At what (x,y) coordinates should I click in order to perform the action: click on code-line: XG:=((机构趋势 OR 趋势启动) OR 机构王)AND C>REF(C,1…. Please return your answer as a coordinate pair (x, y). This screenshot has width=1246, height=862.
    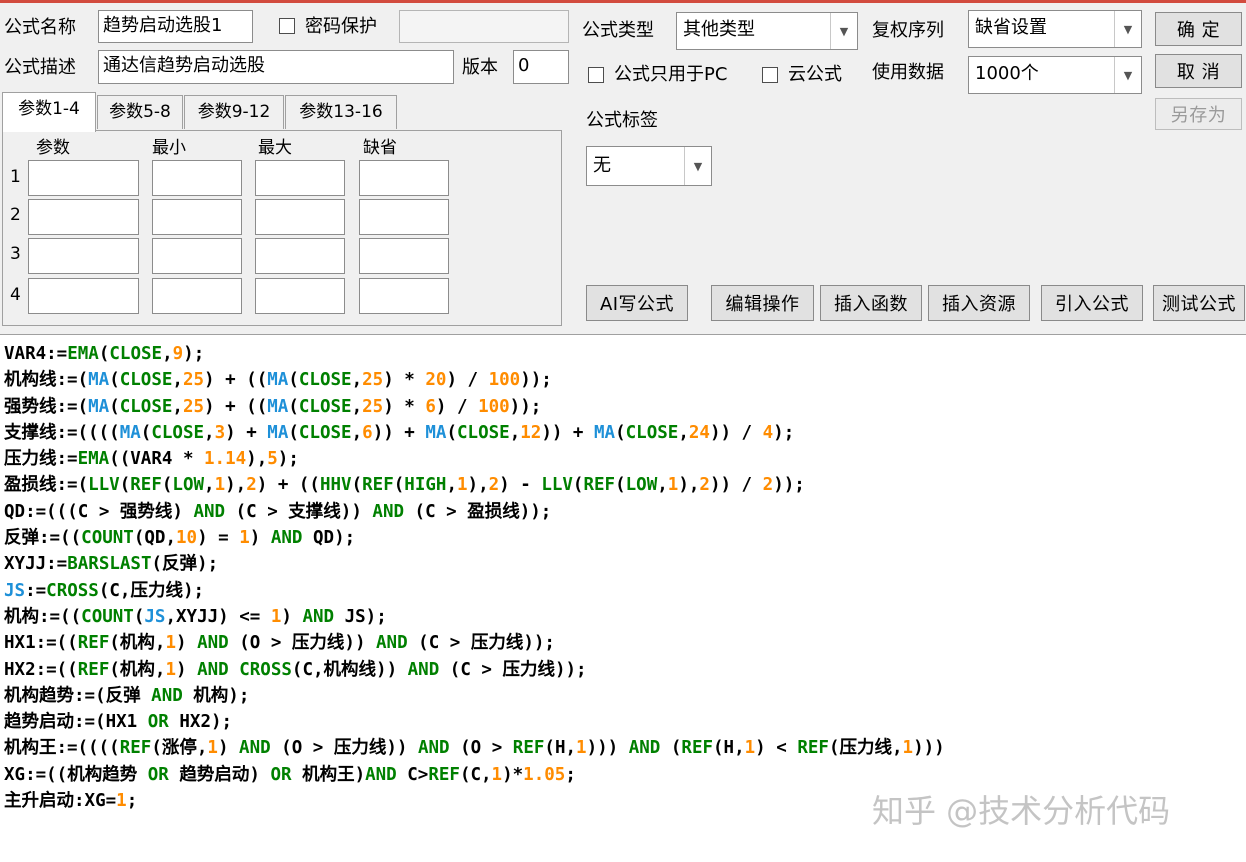
    Looking at the image, I should click on (290, 774).